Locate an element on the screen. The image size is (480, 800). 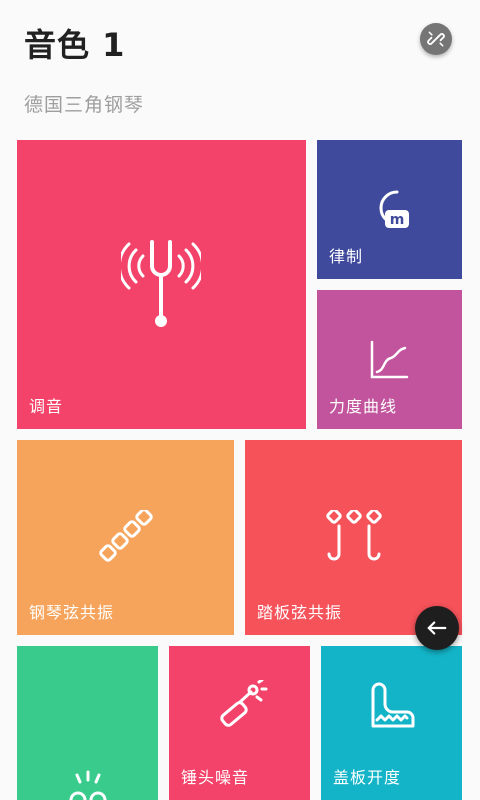
back-button is located at coordinates (437, 628).